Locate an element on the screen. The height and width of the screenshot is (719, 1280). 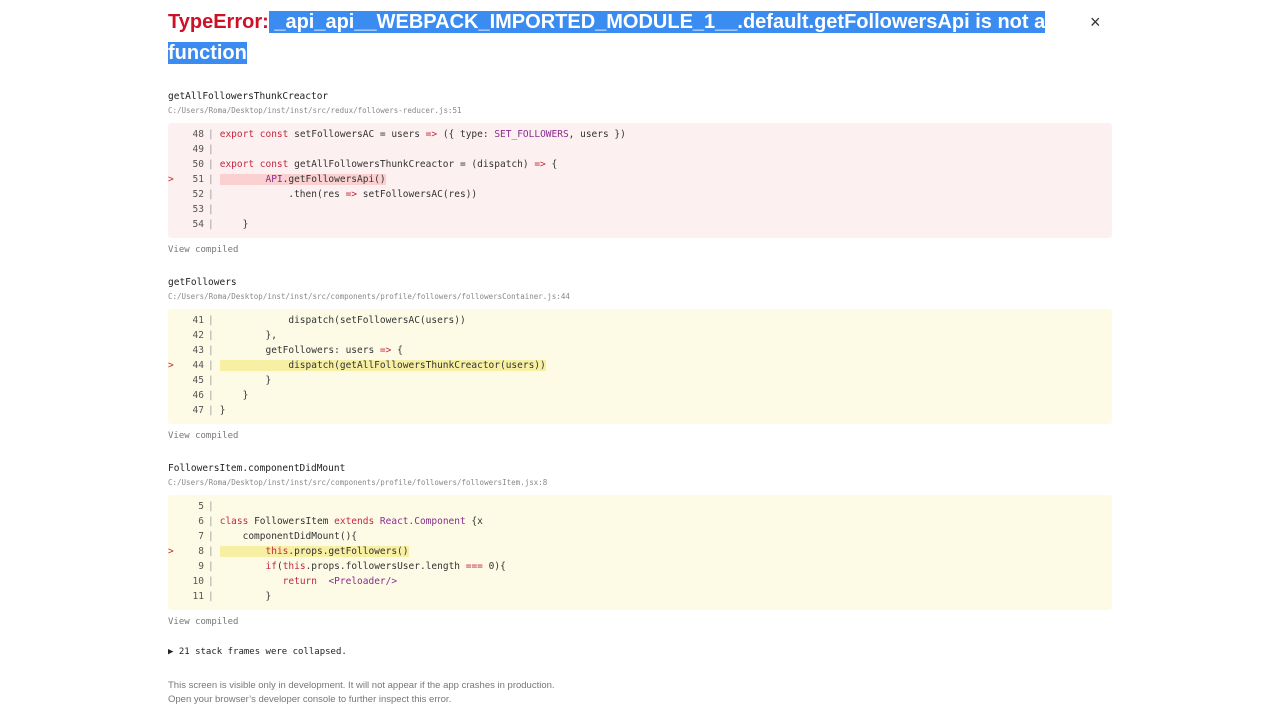
code-text: API.getFollowersApi() is located at coordinates (302, 179).